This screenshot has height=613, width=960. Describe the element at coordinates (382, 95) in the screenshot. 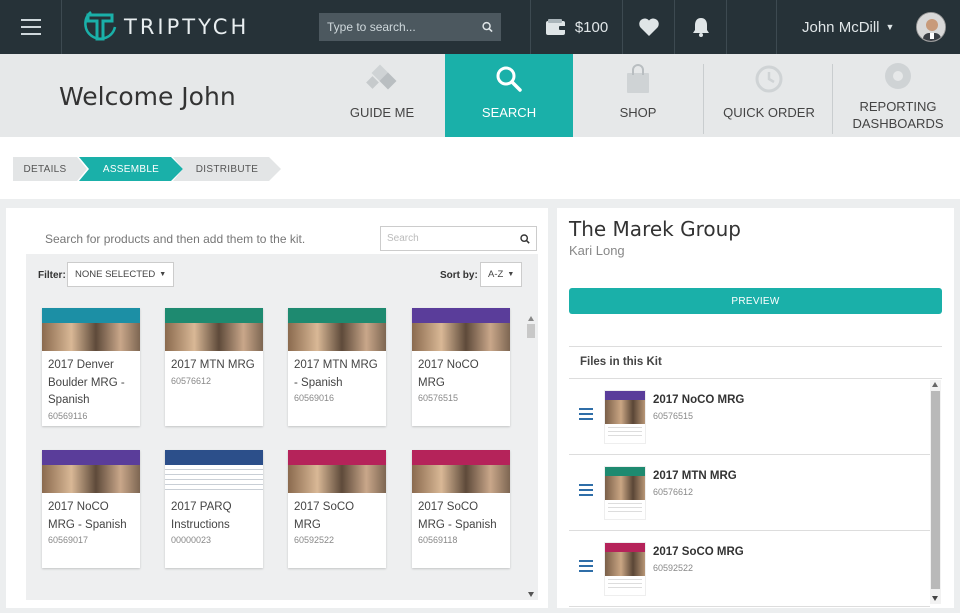

I see `tab-guide-me: GUIDE ME` at that location.